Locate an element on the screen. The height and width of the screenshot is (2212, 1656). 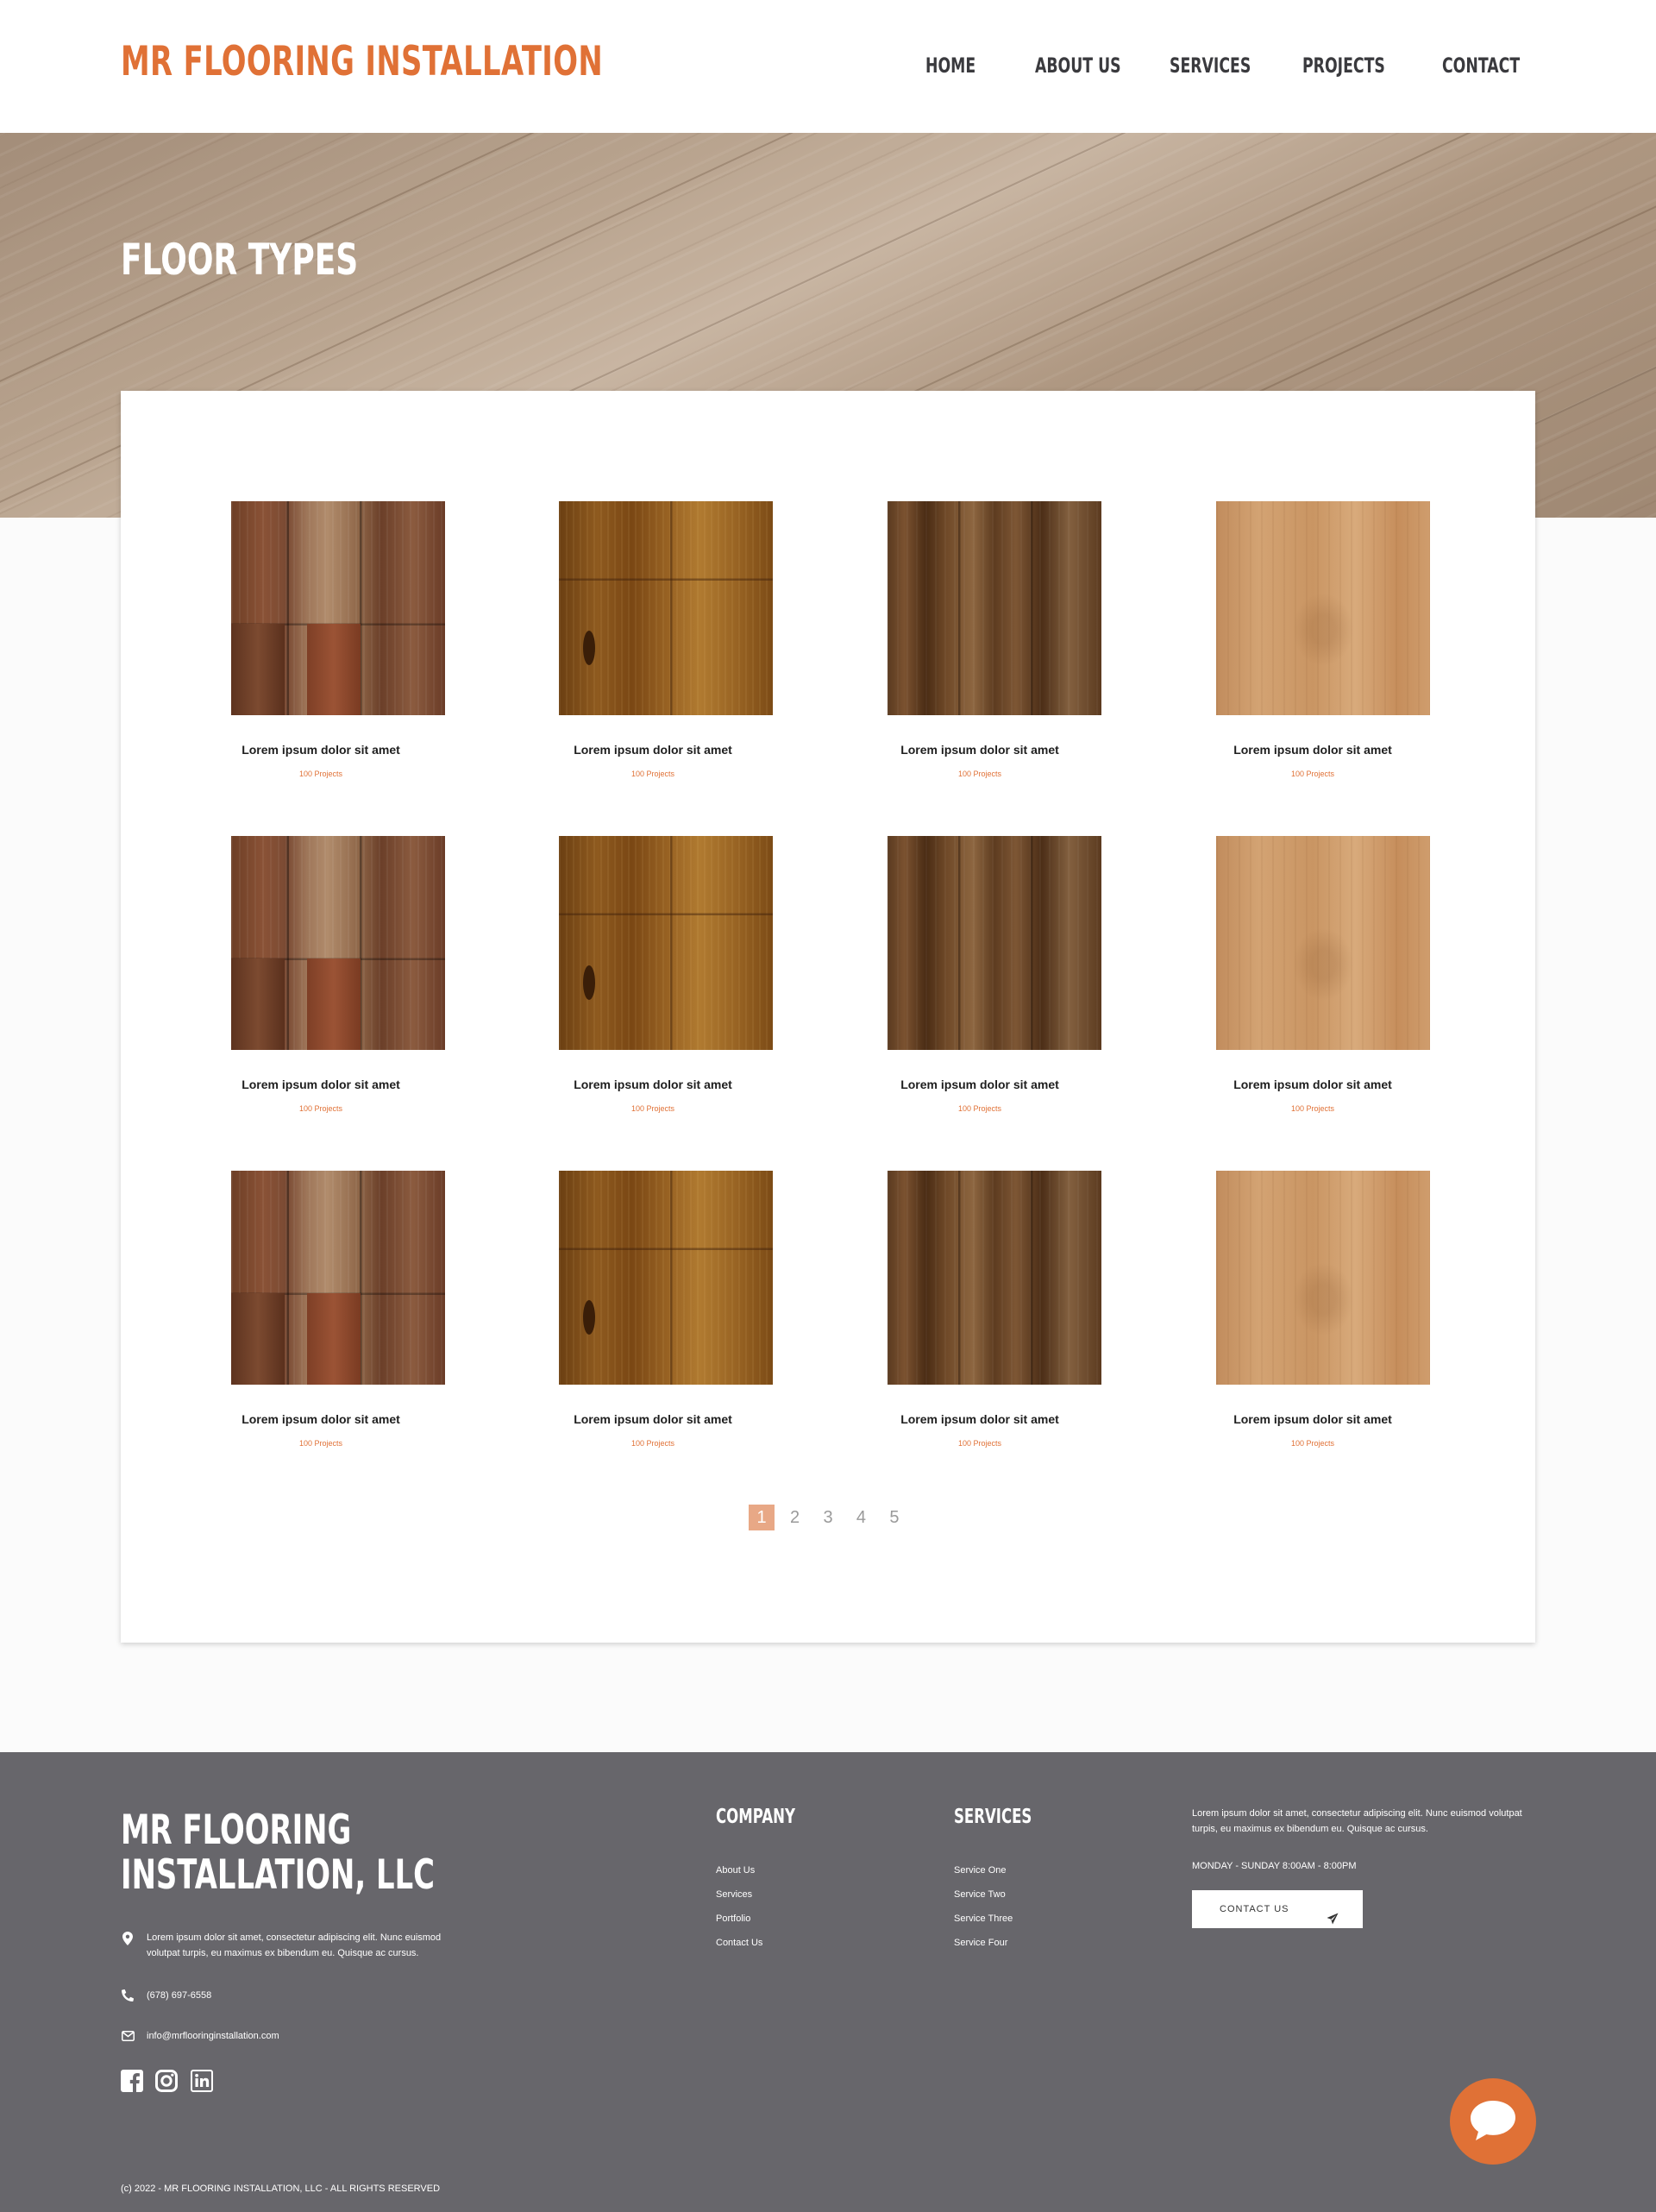
footer-link-services: Services is located at coordinates (734, 1895).